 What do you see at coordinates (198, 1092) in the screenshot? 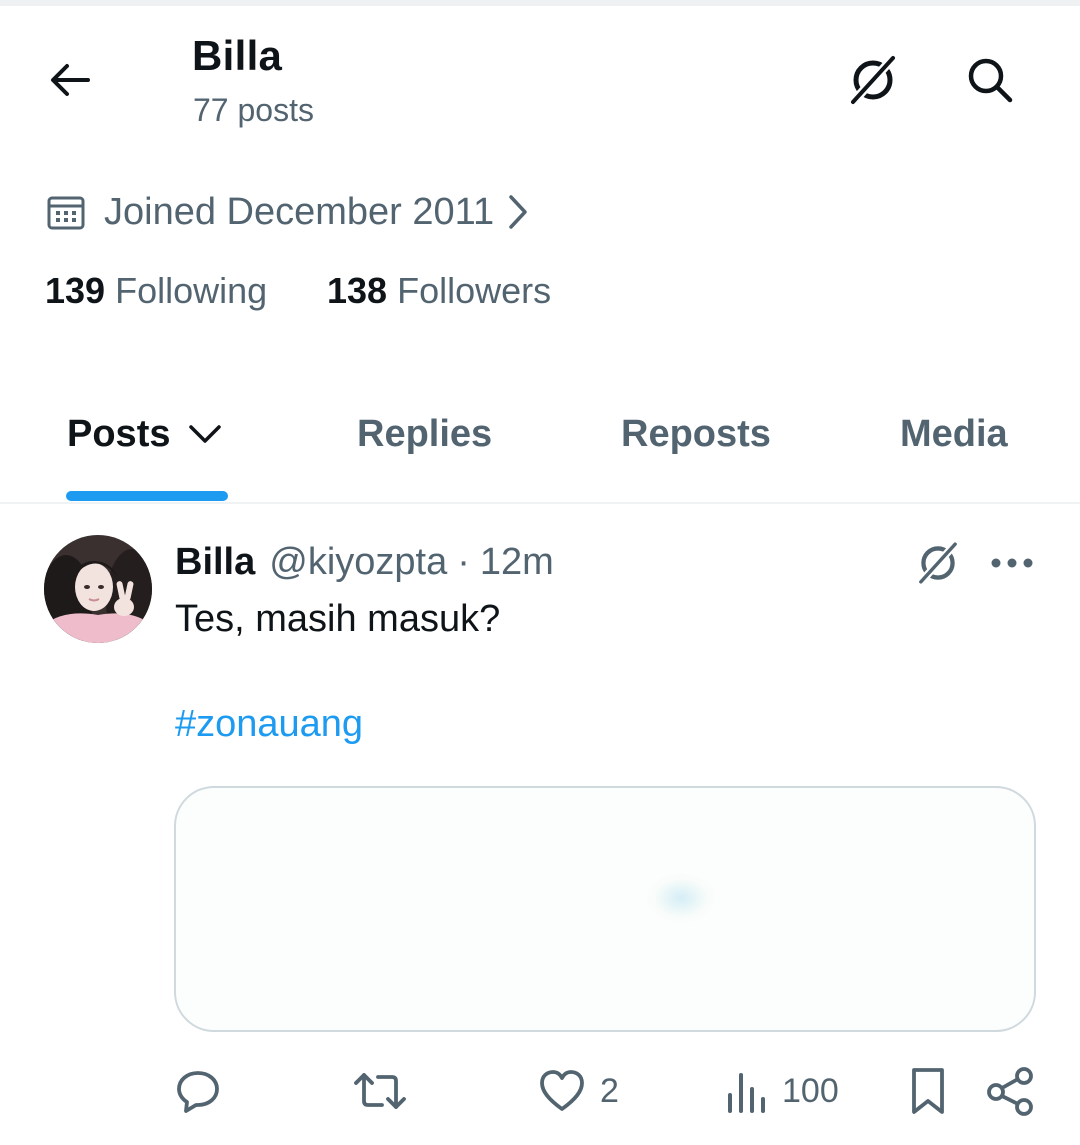
I see `reply-icon` at bounding box center [198, 1092].